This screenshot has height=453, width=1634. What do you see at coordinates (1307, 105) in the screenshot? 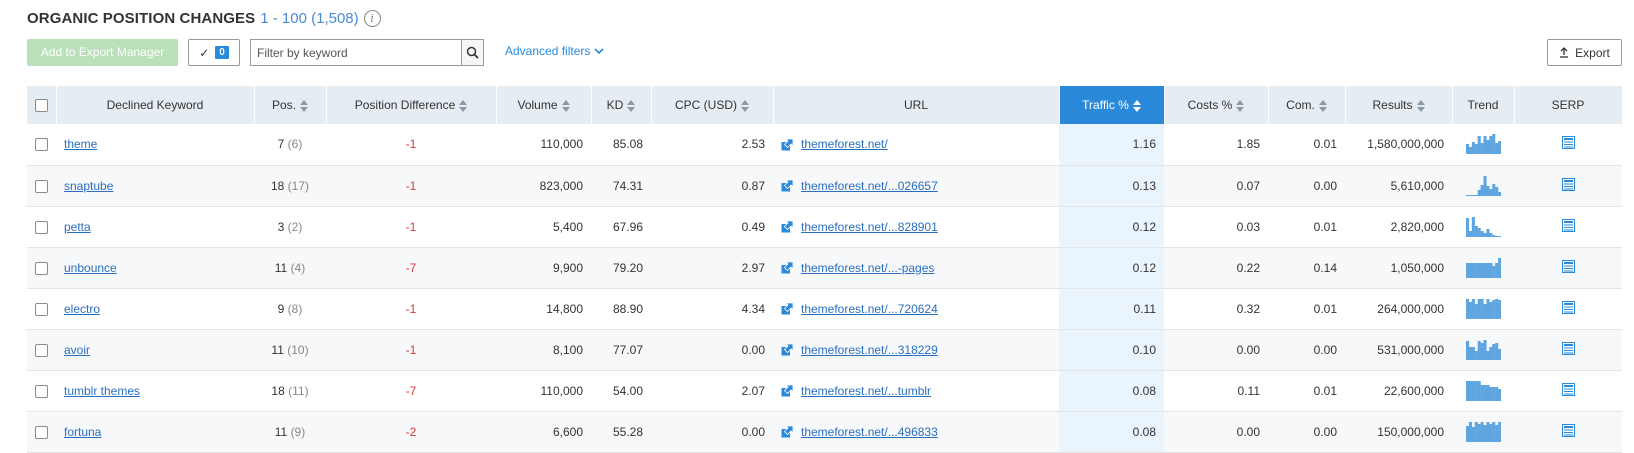
I see `column-header-com: Com.` at bounding box center [1307, 105].